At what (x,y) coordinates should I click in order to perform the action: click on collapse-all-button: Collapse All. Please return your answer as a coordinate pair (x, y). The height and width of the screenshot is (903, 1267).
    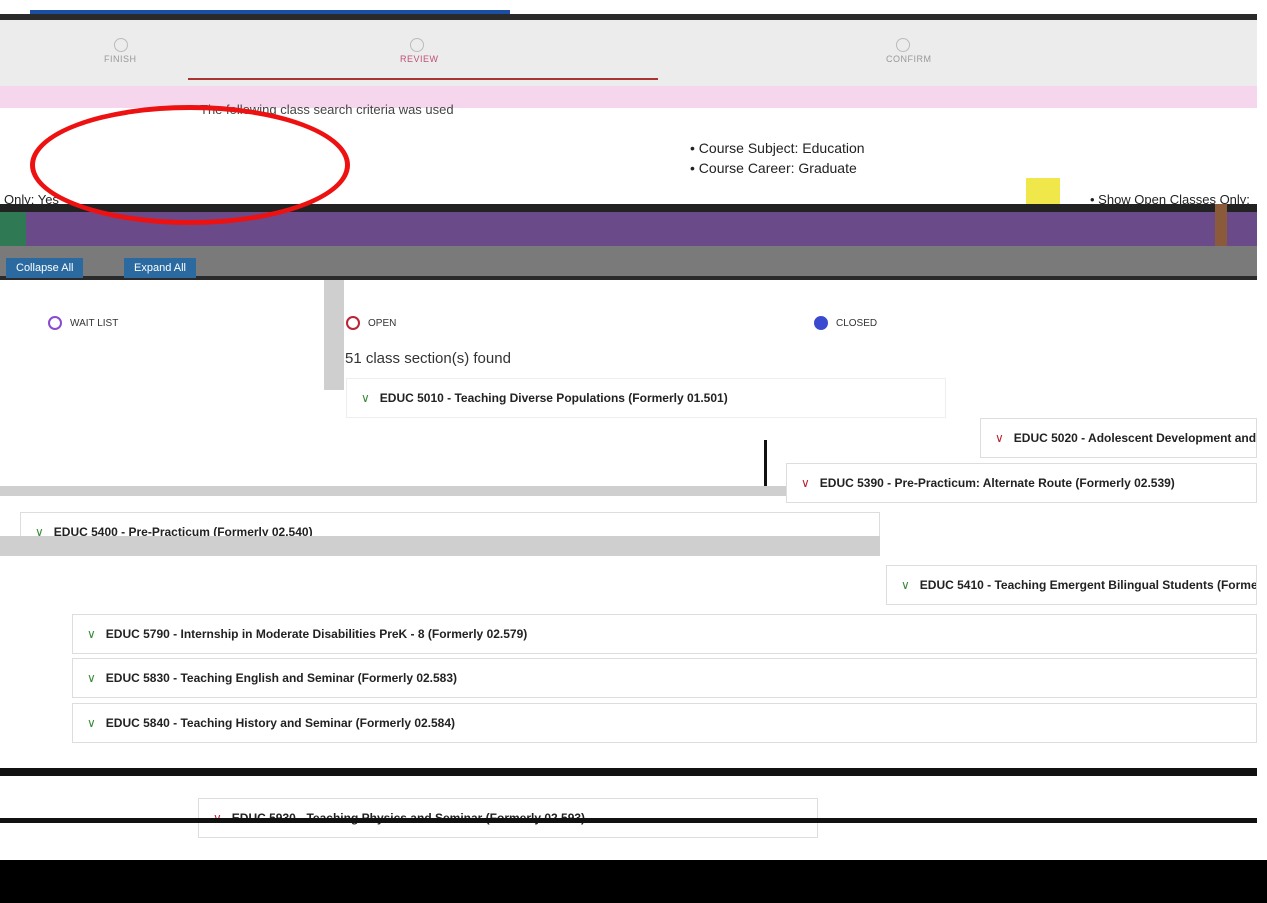
    Looking at the image, I should click on (45, 268).